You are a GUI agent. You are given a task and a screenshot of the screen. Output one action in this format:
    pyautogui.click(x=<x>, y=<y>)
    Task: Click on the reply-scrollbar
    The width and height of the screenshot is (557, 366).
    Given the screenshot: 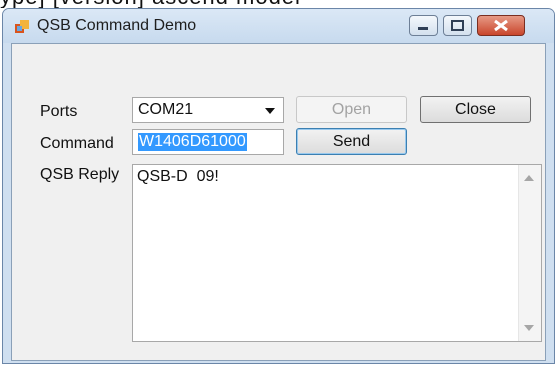 What is the action you would take?
    pyautogui.click(x=529, y=253)
    